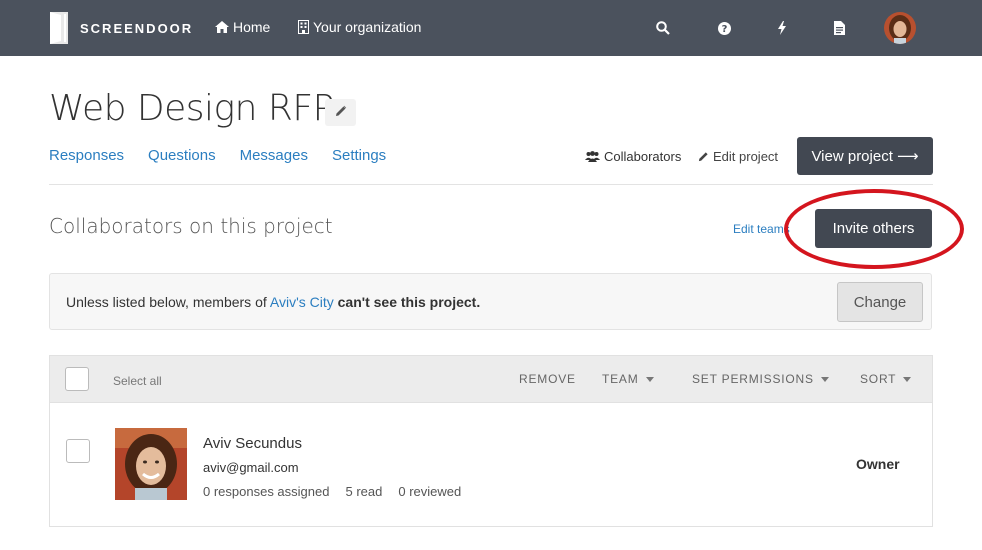 This screenshot has width=982, height=550. What do you see at coordinates (753, 379) in the screenshot?
I see `set-permissions-label: SET PERMISSIONS` at bounding box center [753, 379].